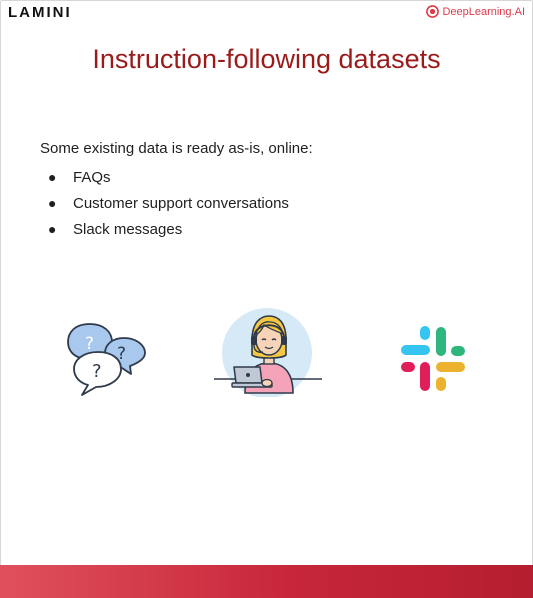  I want to click on deeplearning-ai-logo: DeepLearning.AI, so click(475, 11).